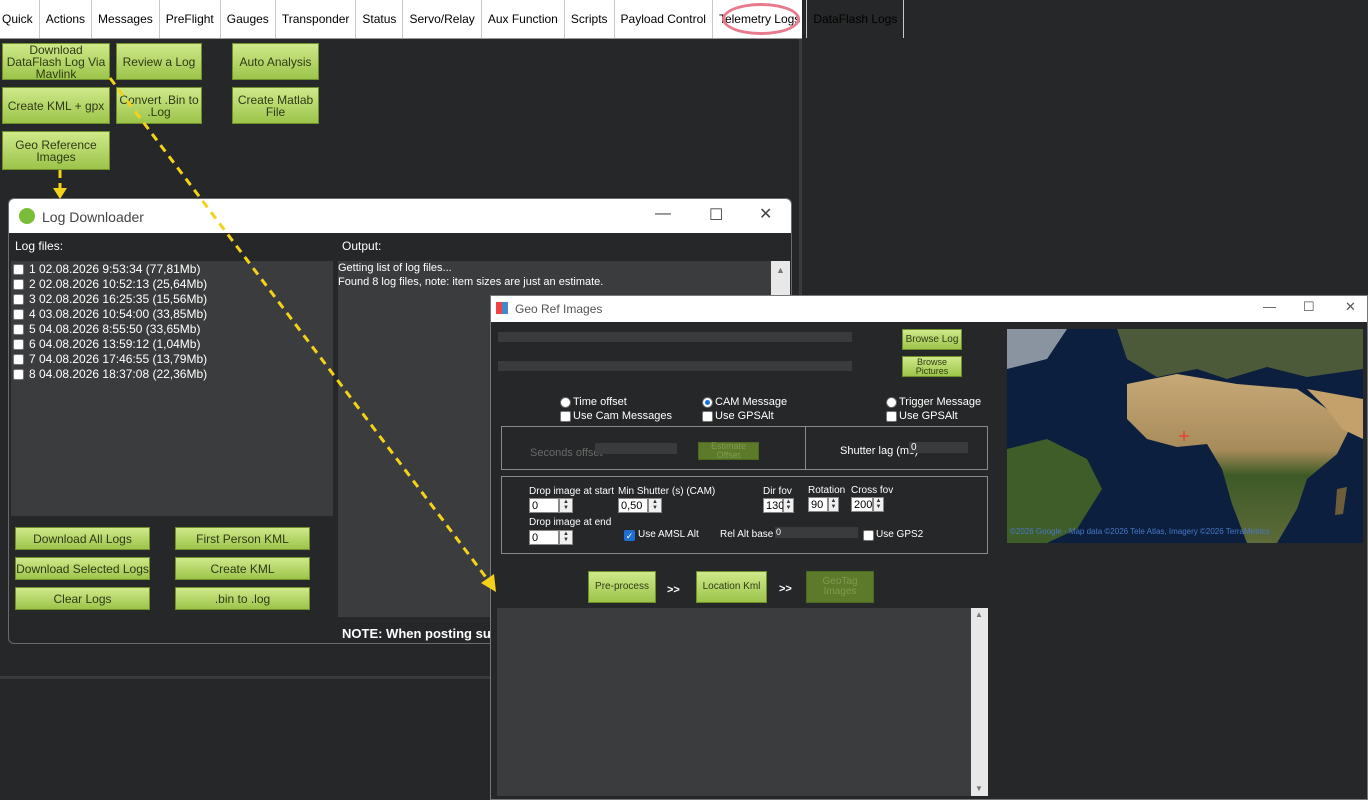 The width and height of the screenshot is (1368, 800). I want to click on trigger-message-radio, so click(891, 402).